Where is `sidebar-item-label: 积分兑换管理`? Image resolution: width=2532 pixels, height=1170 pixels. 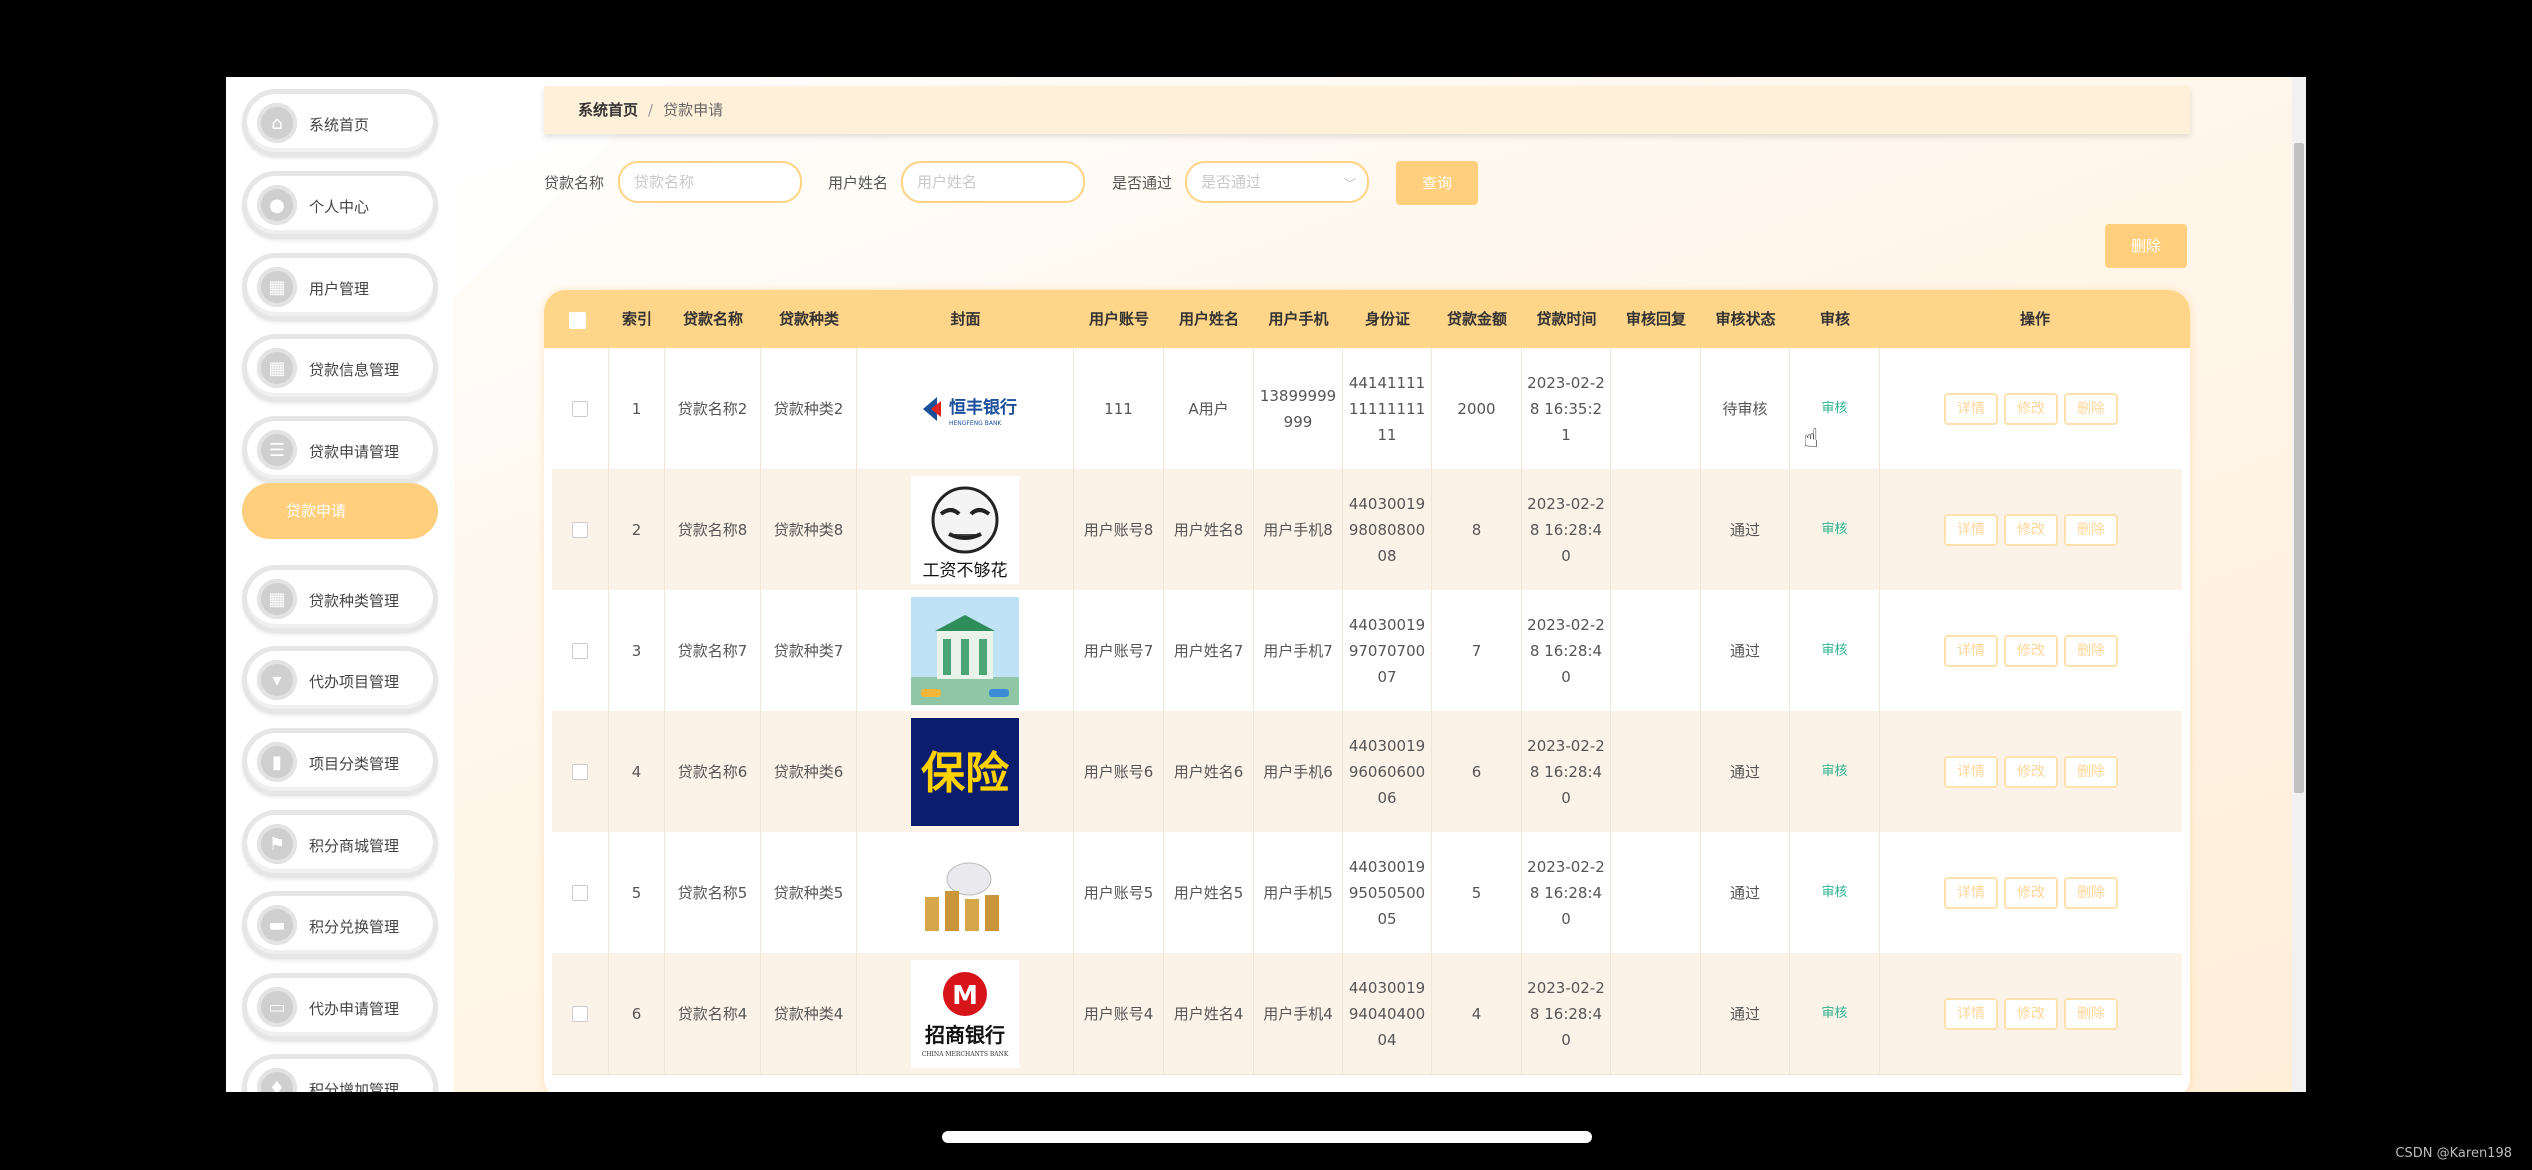 sidebar-item-label: 积分兑换管理 is located at coordinates (354, 927).